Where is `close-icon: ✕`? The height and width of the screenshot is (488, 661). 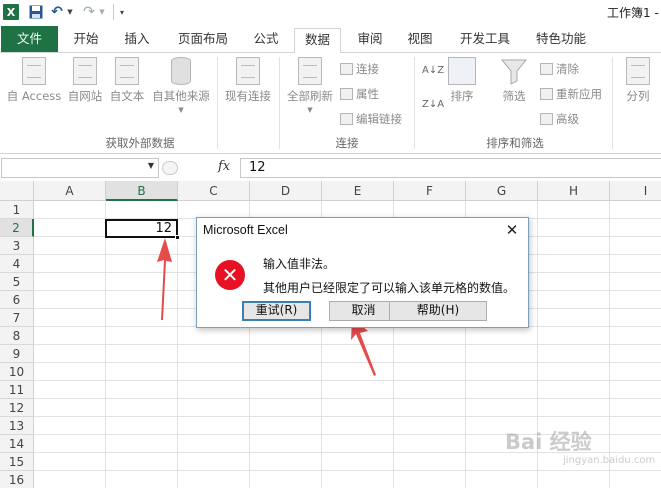 close-icon: ✕ is located at coordinates (512, 230).